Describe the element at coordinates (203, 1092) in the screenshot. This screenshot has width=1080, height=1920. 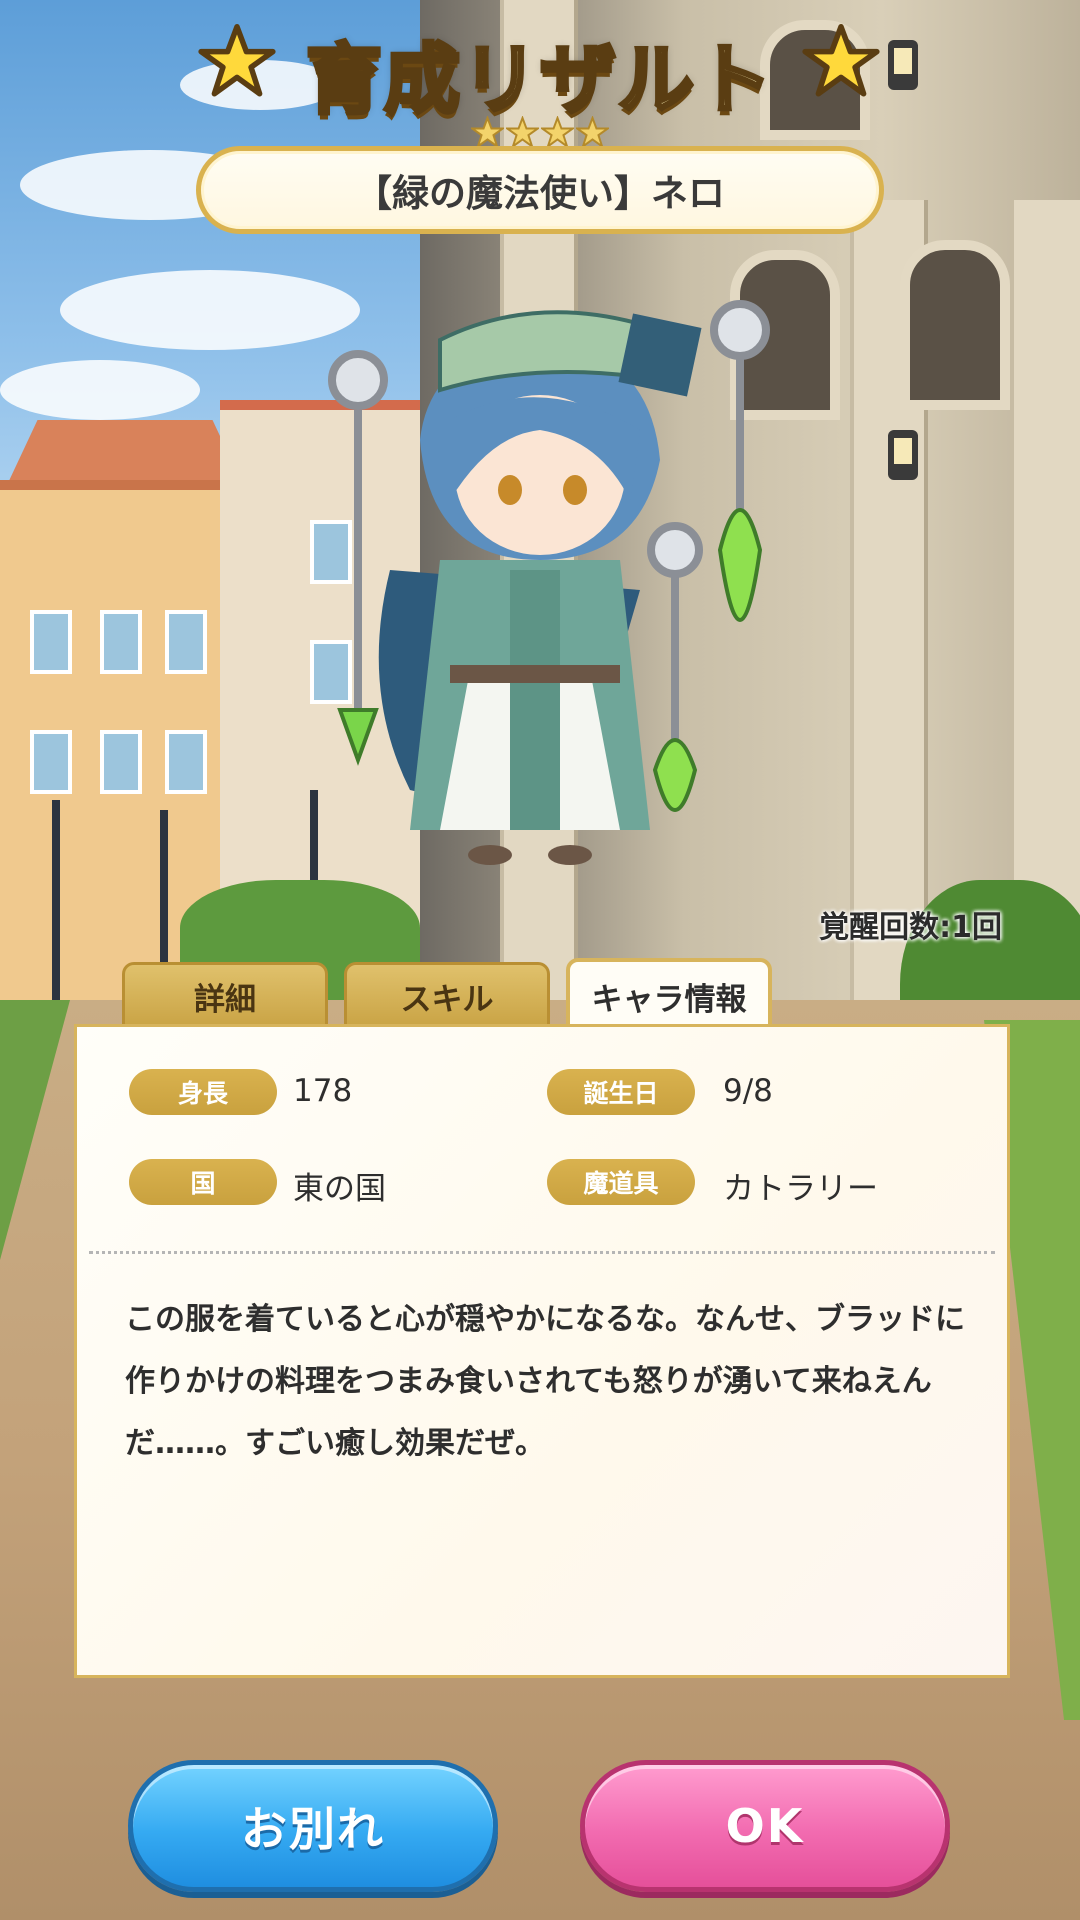
I see `height-label: 身長` at that location.